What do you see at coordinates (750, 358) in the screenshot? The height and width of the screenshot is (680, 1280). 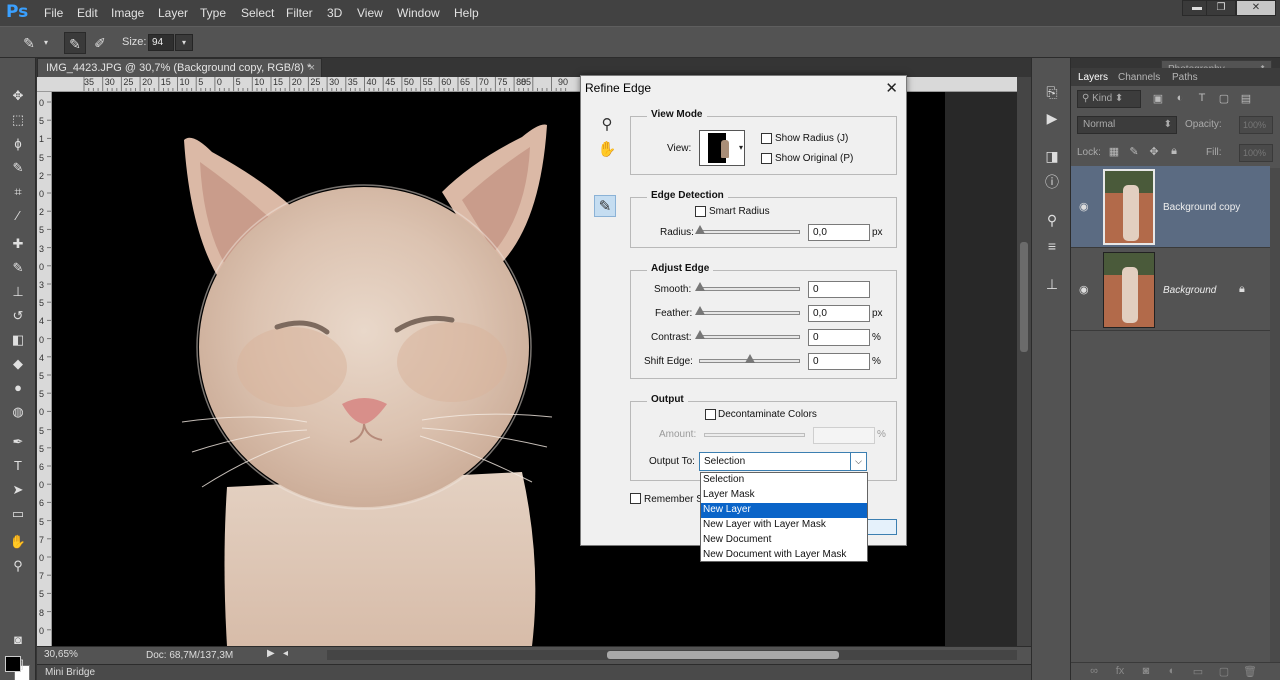 I see `shift-edge-slider-knob` at bounding box center [750, 358].